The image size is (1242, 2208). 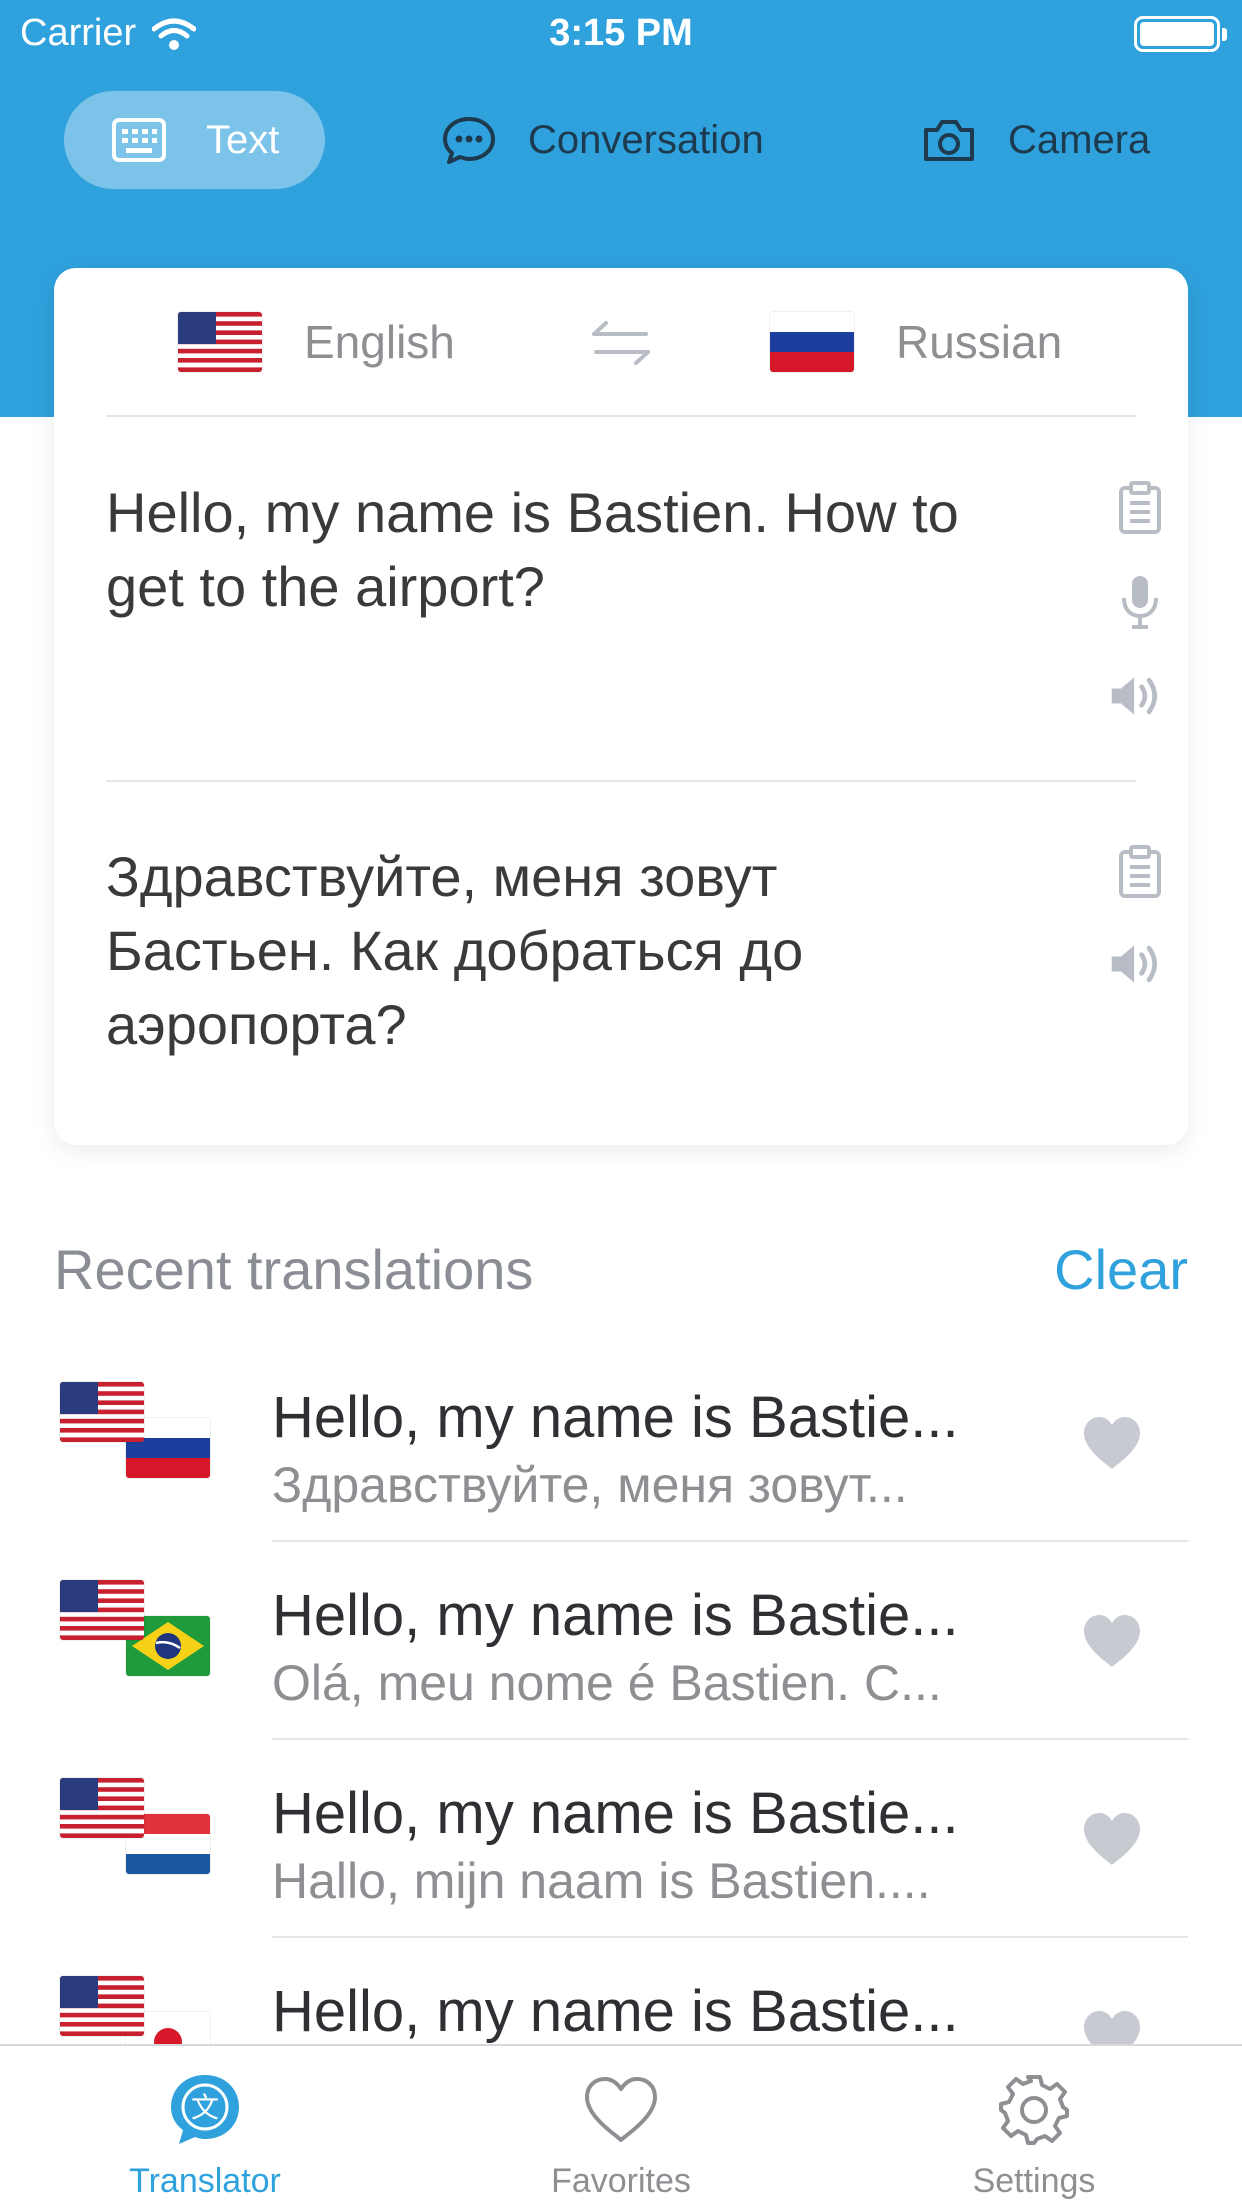 I want to click on ru-flag-icon, so click(x=812, y=342).